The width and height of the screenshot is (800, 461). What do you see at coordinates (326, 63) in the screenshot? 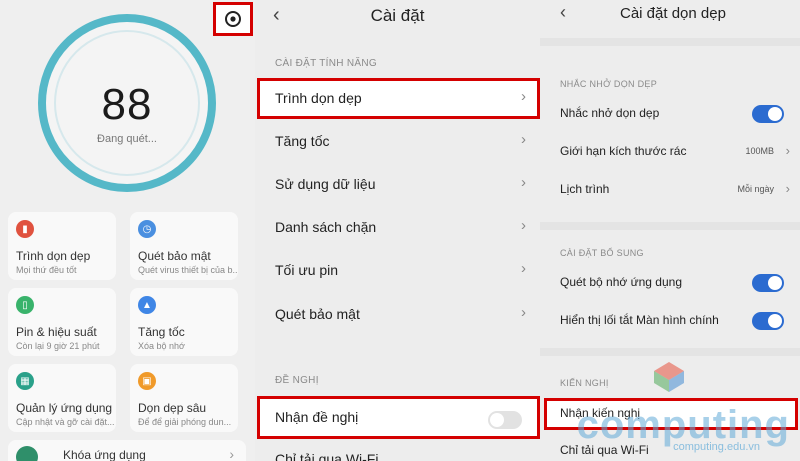
I see `section-header-features: CÀI ĐẶT TÍNH NĂNG` at bounding box center [326, 63].